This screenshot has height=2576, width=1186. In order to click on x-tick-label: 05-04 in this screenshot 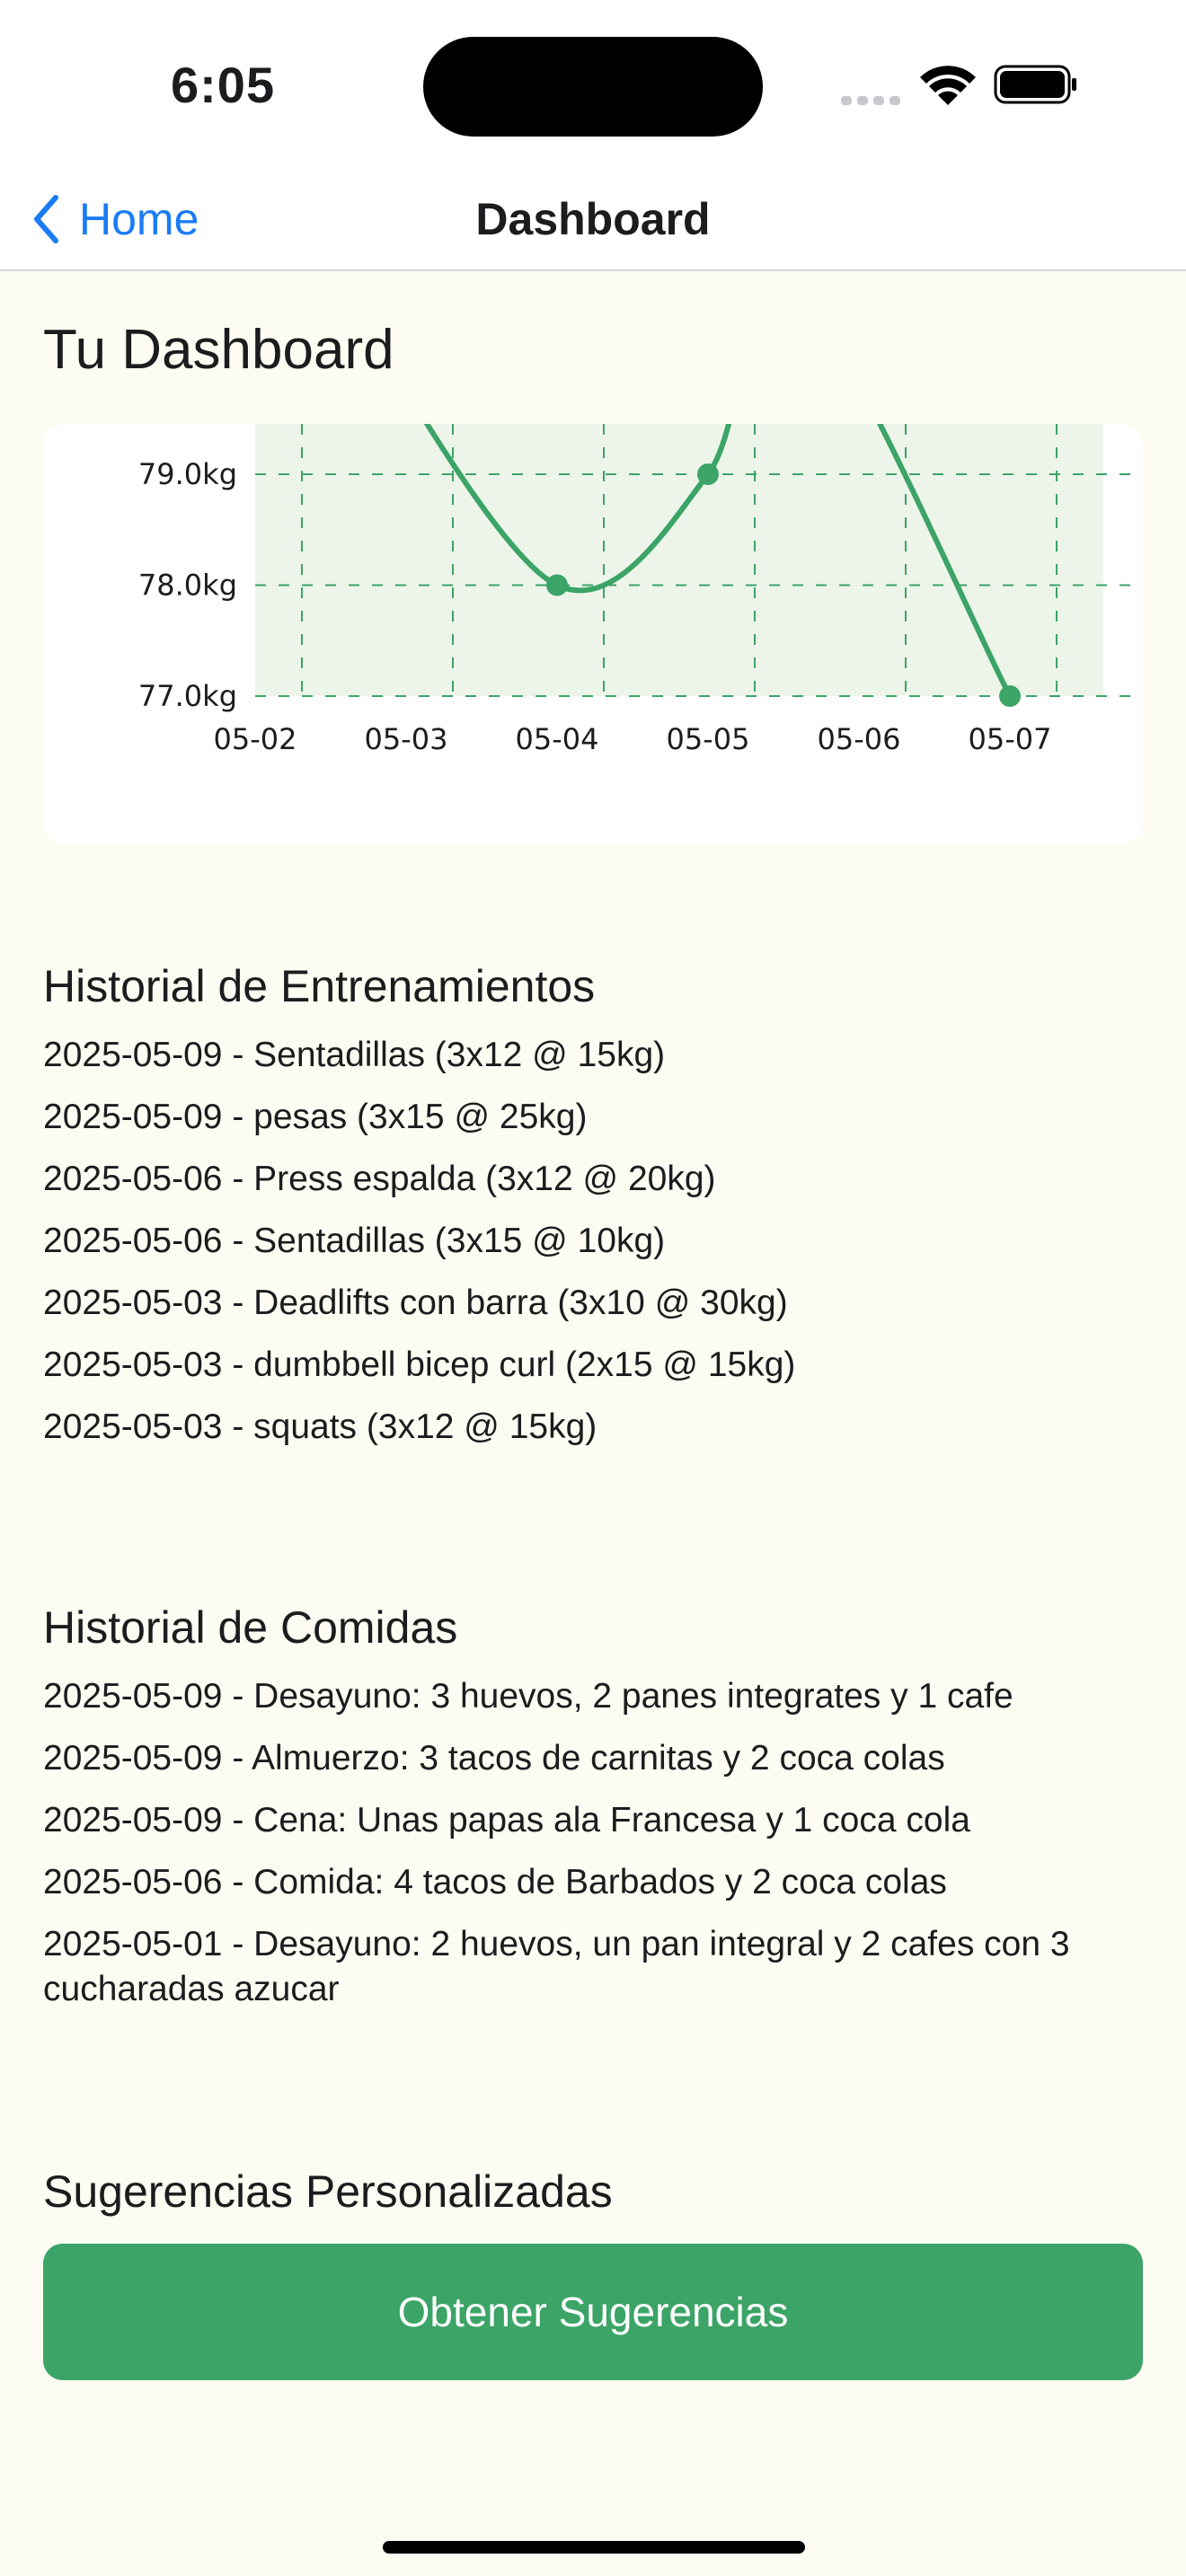, I will do `click(557, 739)`.